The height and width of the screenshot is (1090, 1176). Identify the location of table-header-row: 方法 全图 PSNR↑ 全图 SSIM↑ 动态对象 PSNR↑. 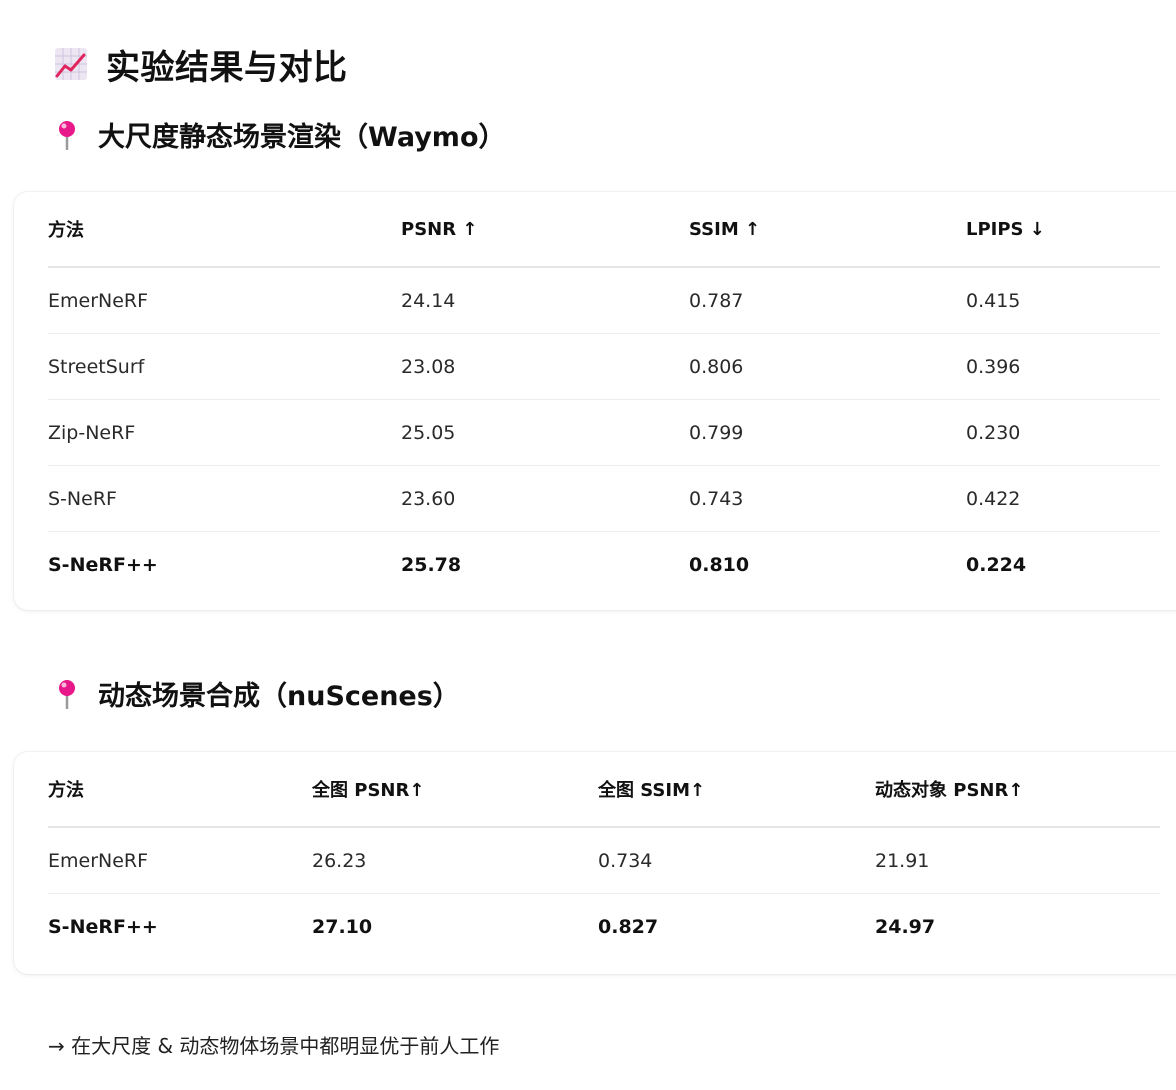
(604, 790).